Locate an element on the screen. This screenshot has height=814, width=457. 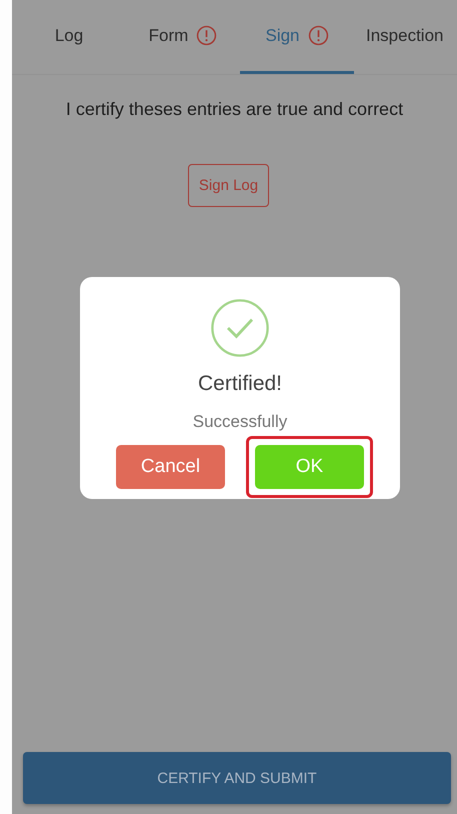
check-circle-icon is located at coordinates (240, 328).